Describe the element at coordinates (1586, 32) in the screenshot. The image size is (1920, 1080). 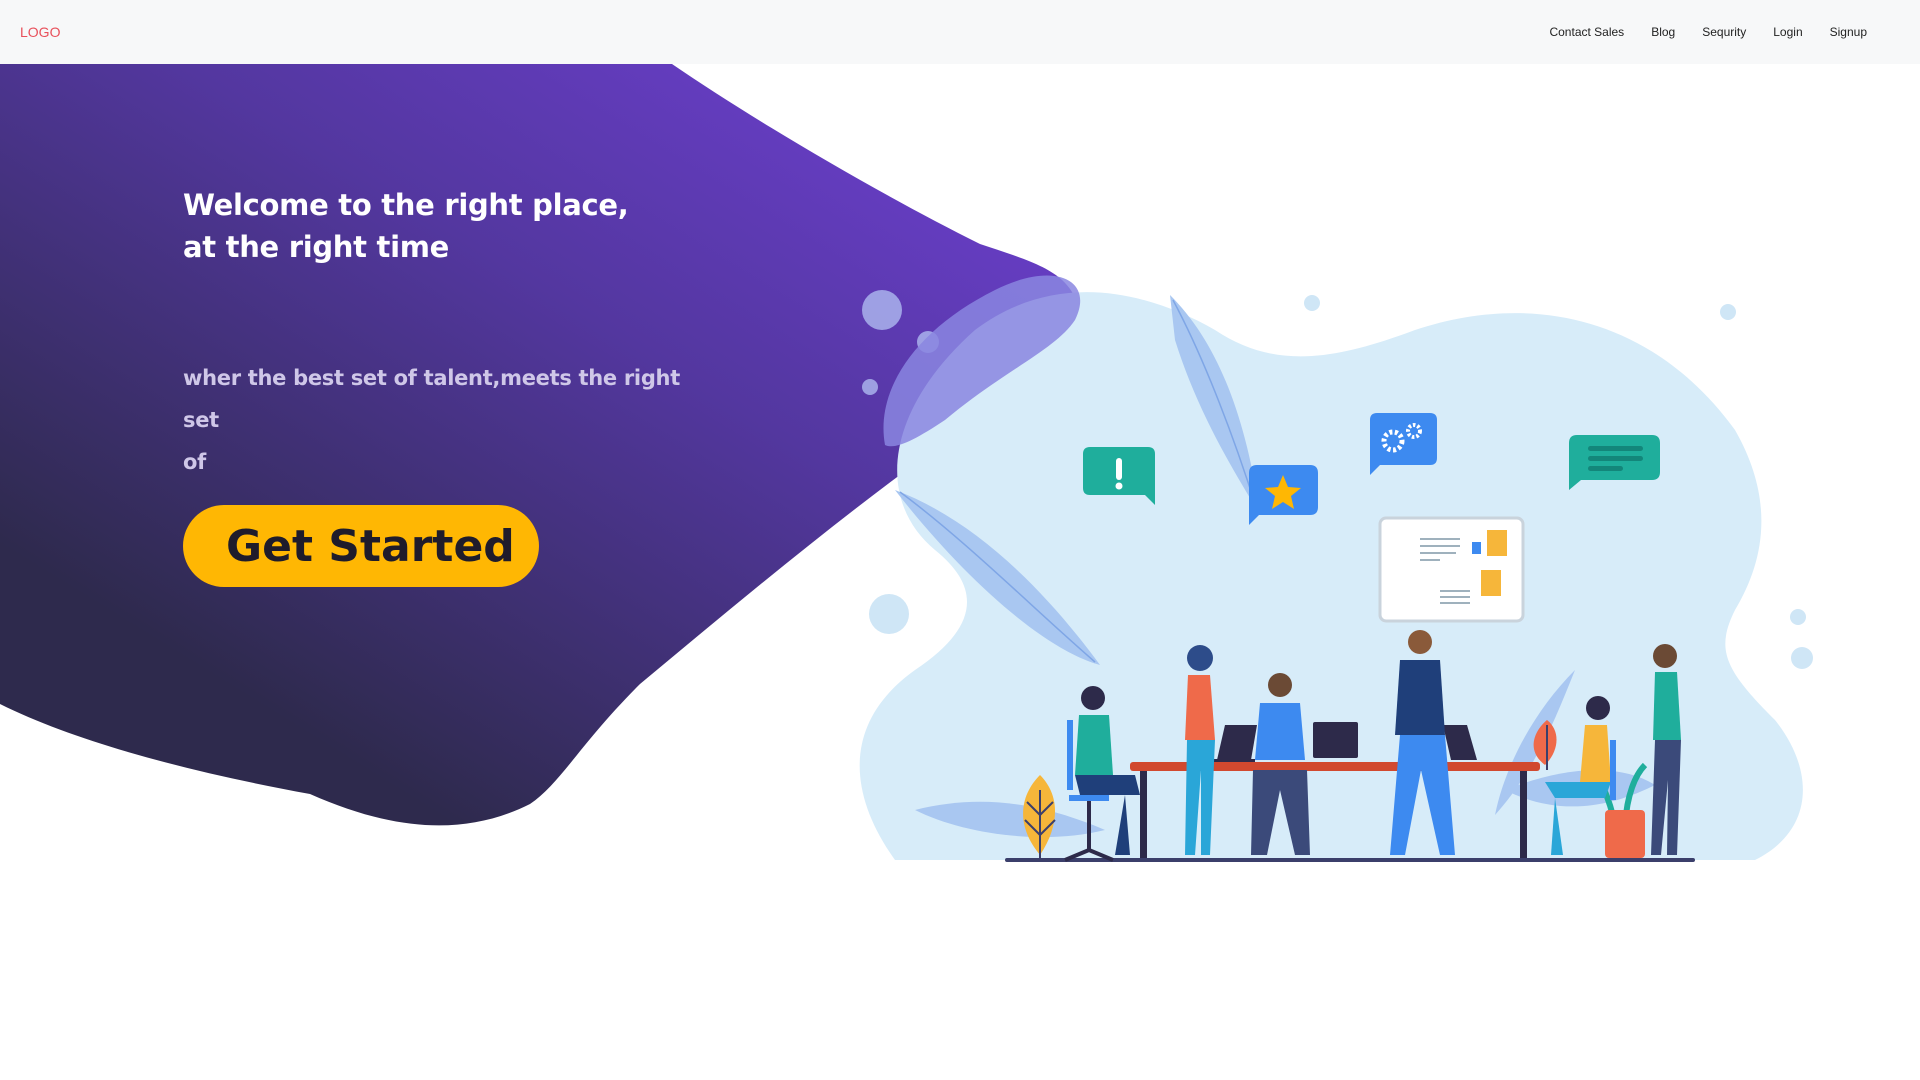
I see `nav-link-contact-sales: Contact Sales` at that location.